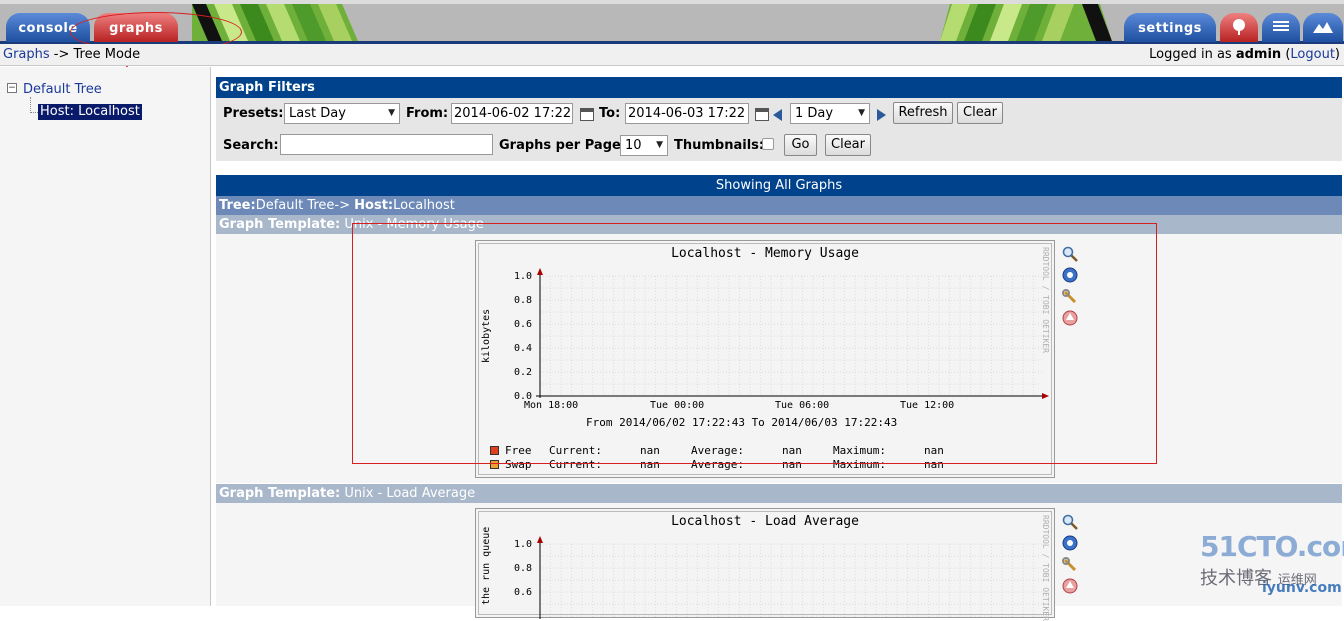 This screenshot has width=1344, height=621. I want to click on thumbnails-checkbox, so click(768, 144).